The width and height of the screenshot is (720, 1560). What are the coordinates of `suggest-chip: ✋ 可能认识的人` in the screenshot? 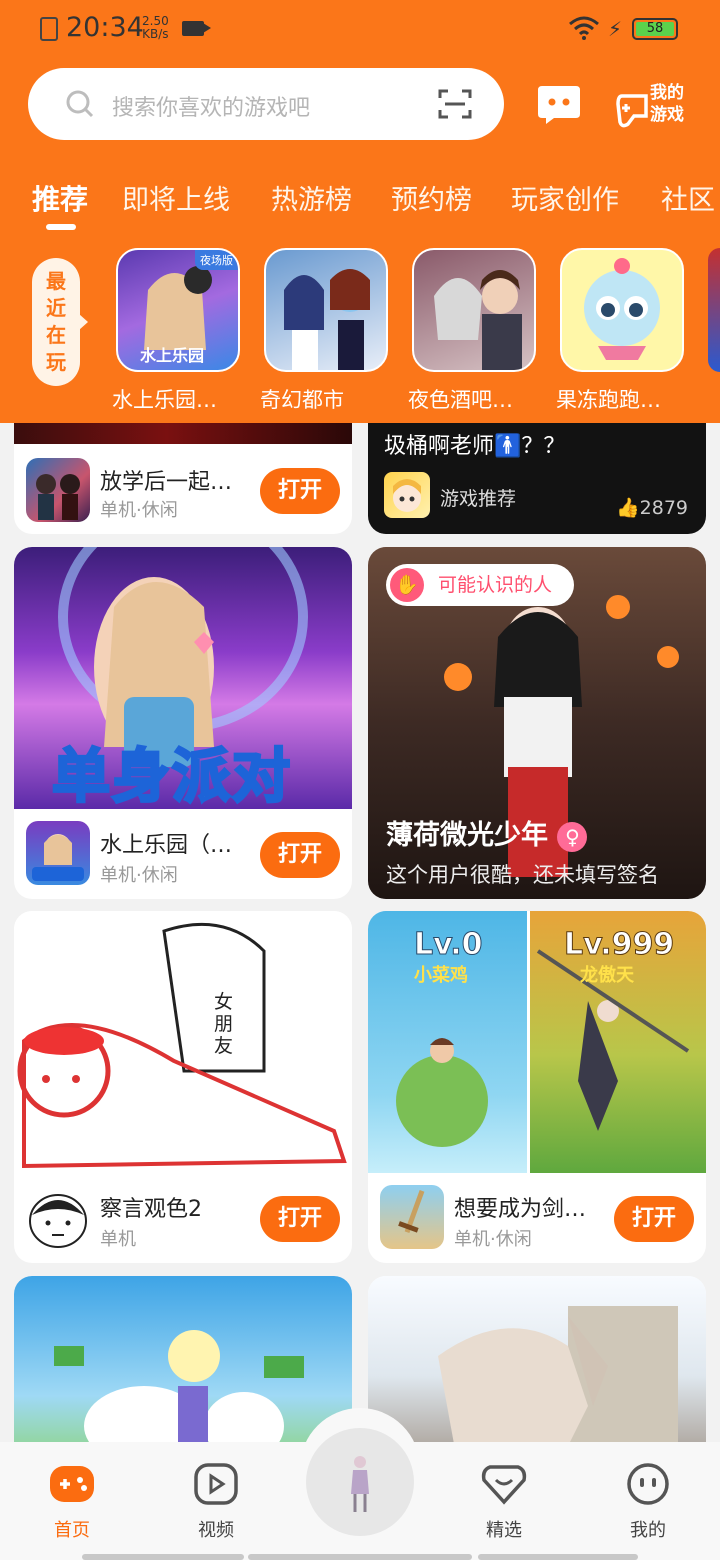 It's located at (480, 585).